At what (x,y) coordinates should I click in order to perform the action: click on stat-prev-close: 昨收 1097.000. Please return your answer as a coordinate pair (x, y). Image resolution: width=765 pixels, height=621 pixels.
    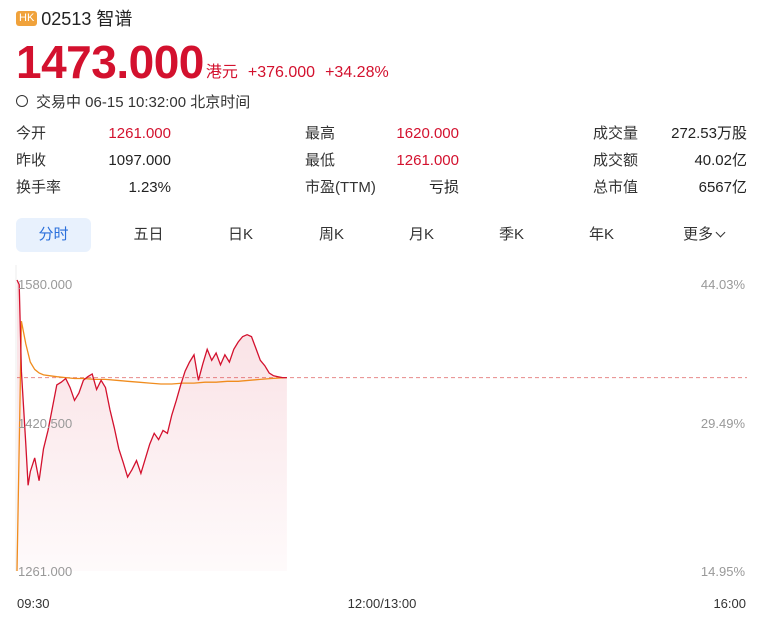
    Looking at the image, I should click on (93, 161).